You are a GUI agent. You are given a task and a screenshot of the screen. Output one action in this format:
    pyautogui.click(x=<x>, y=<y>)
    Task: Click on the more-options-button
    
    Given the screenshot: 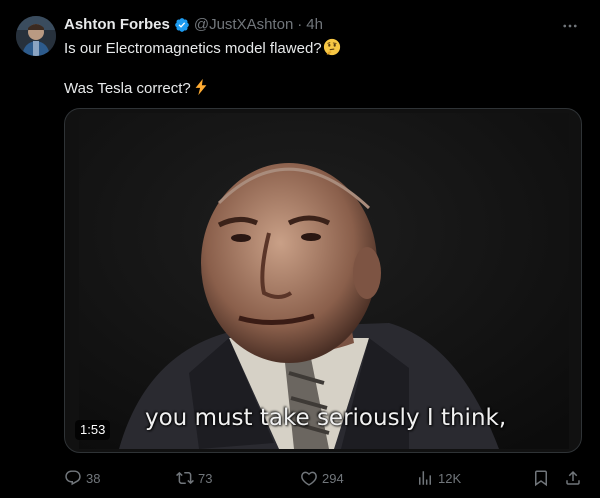 What is the action you would take?
    pyautogui.click(x=570, y=26)
    